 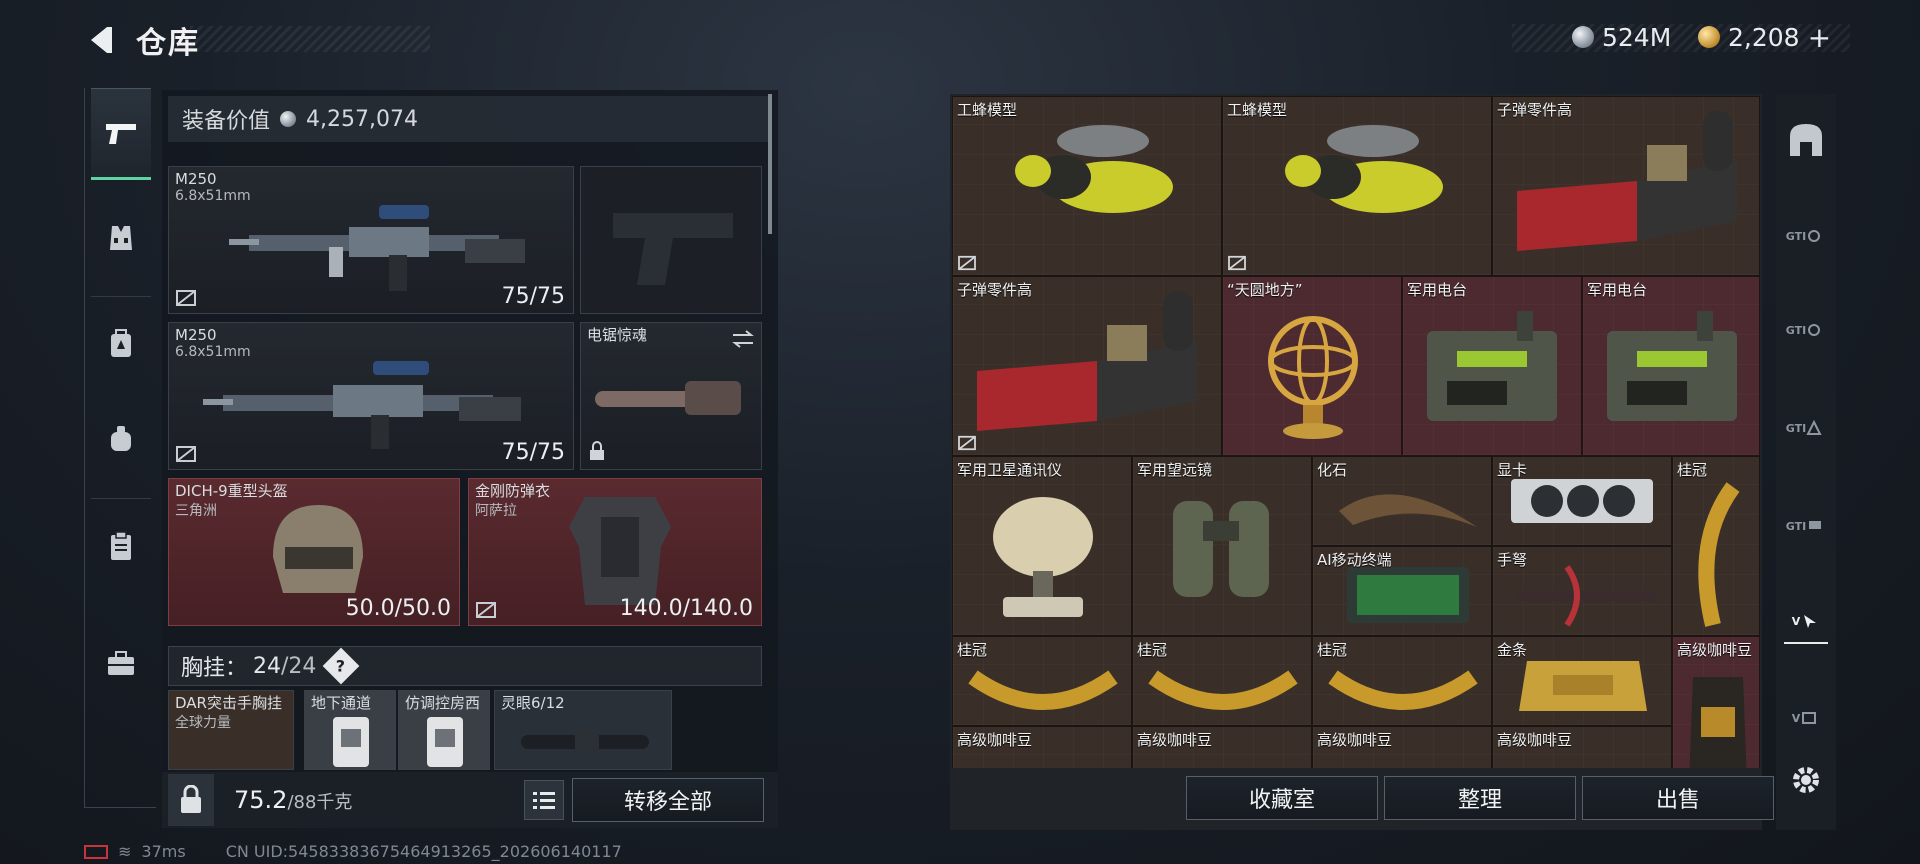 I want to click on back-arrow-icon, so click(x=101, y=40).